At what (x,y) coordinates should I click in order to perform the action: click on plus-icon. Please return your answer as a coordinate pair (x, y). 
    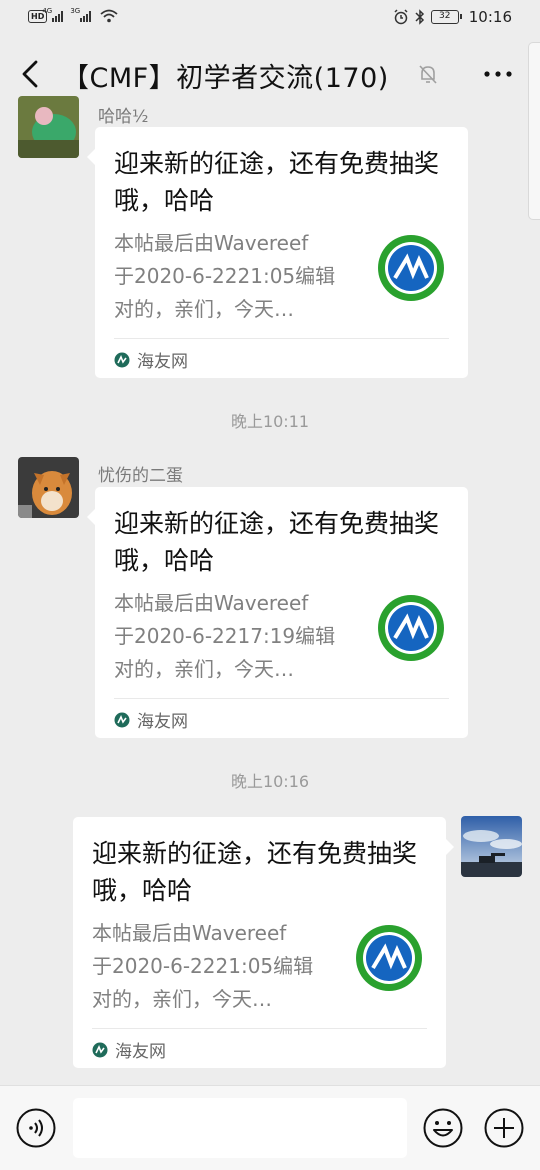
    Looking at the image, I should click on (504, 1128).